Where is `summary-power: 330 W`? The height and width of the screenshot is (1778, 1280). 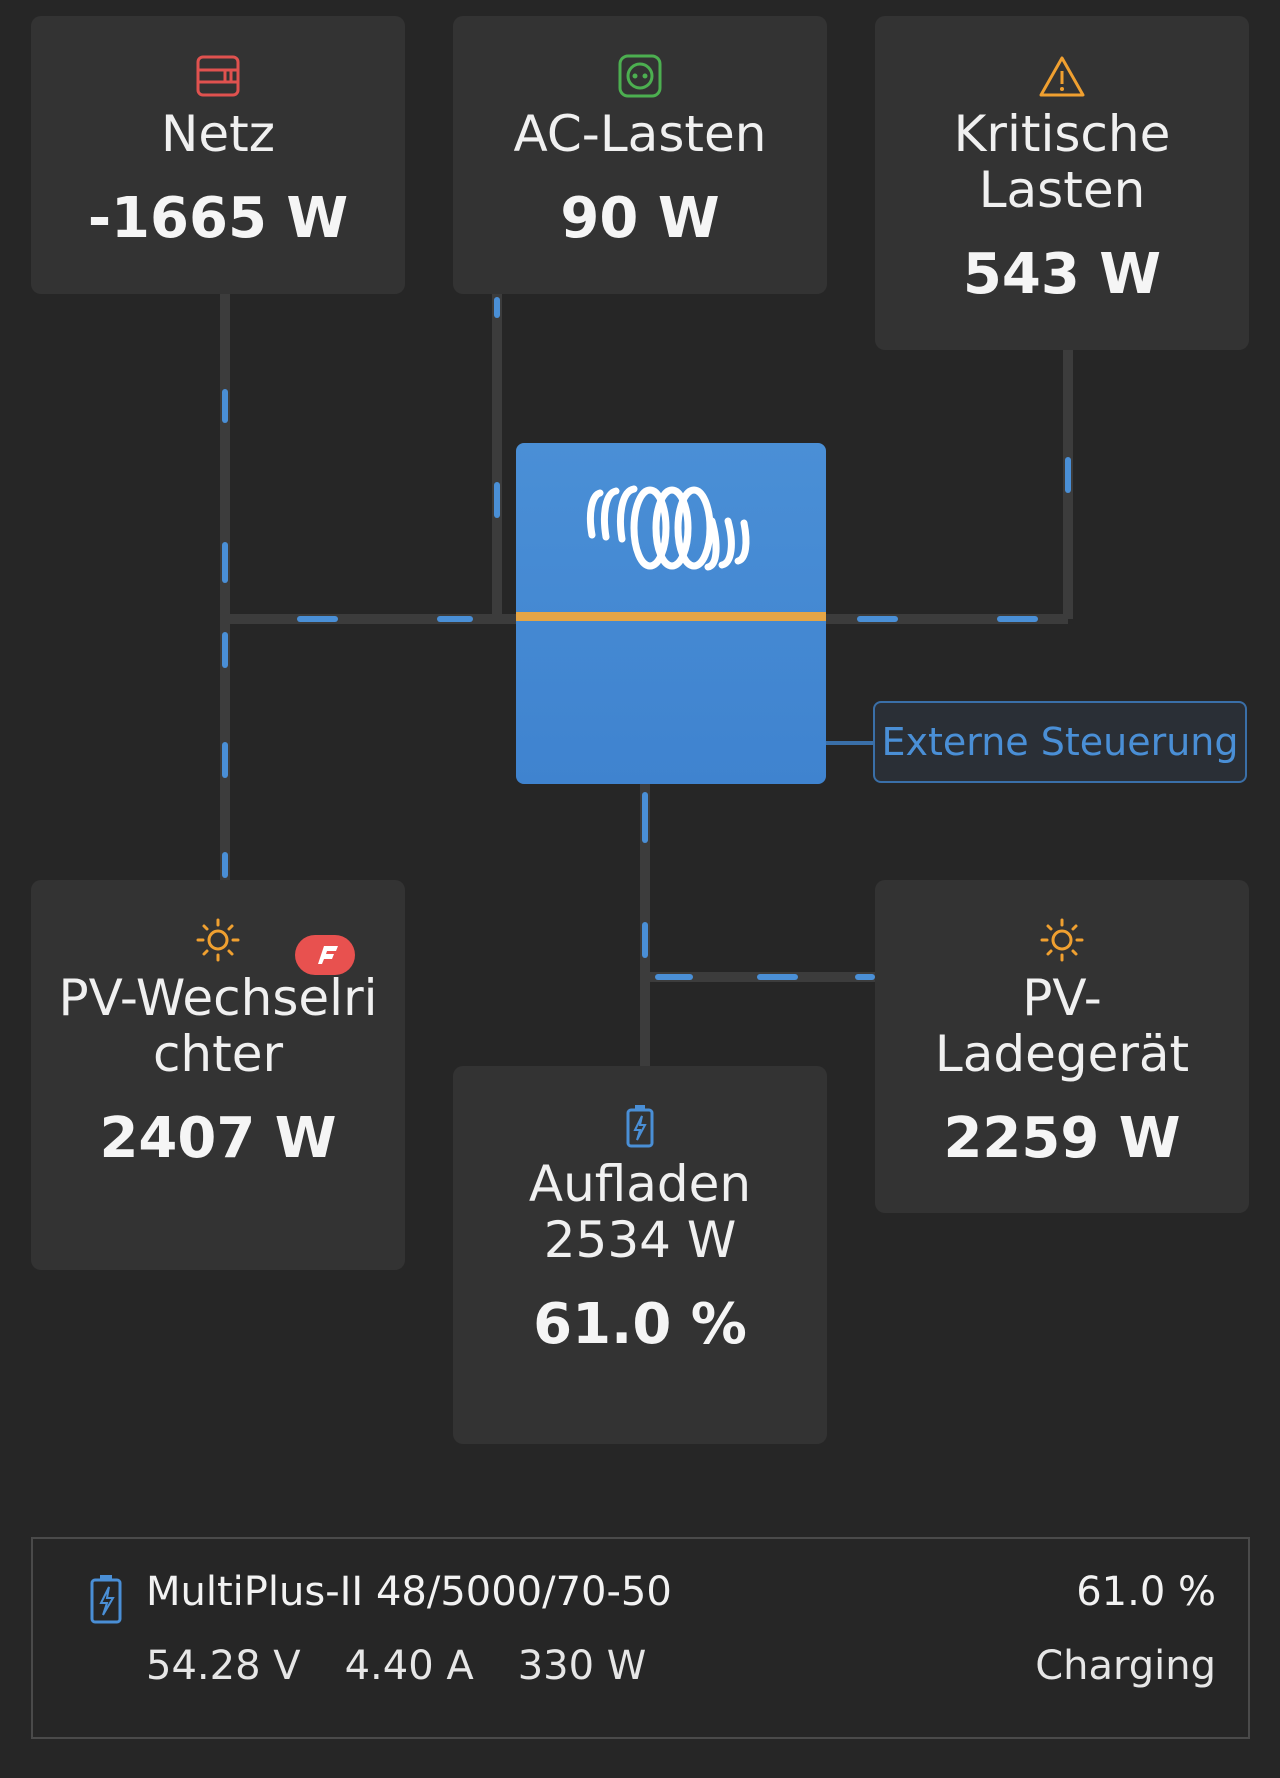
summary-power: 330 W is located at coordinates (582, 1666).